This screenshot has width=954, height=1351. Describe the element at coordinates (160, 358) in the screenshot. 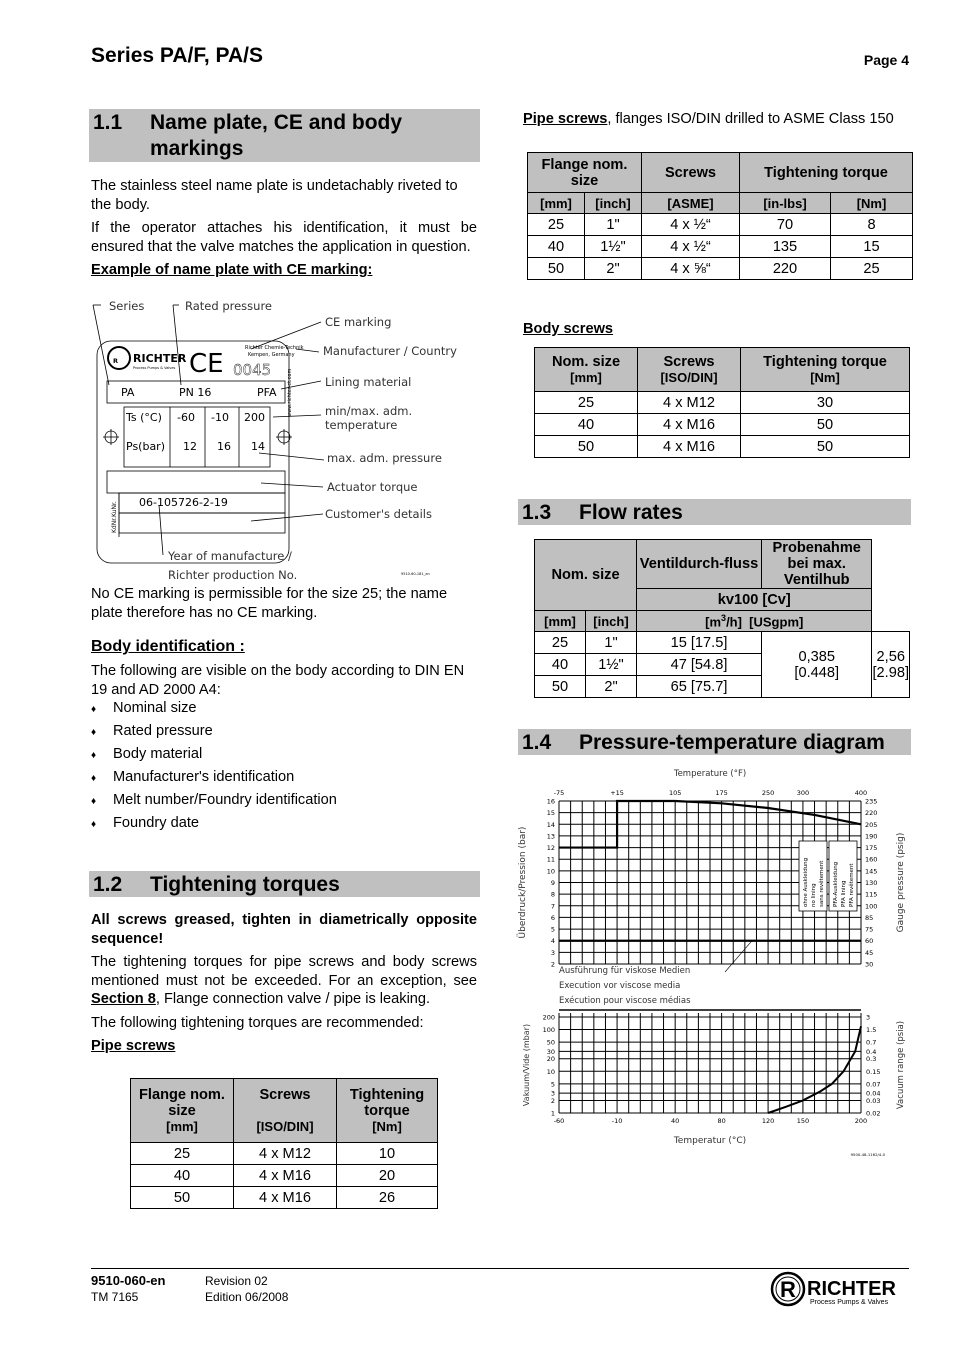

I see `plate-brand: RICHTER` at that location.